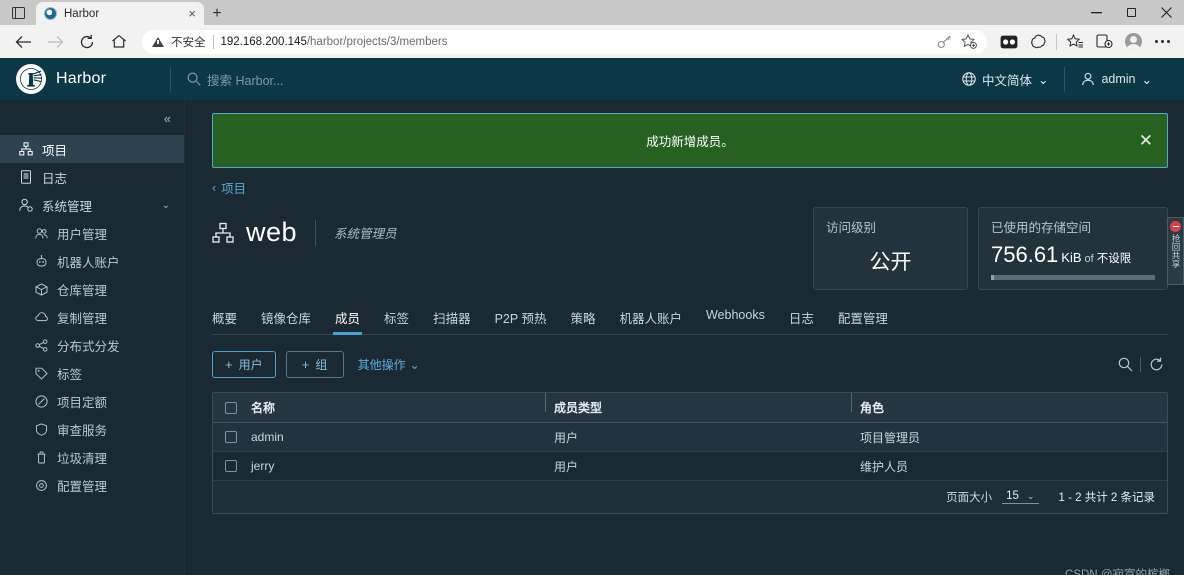 The height and width of the screenshot is (575, 1184). Describe the element at coordinates (158, 41) in the screenshot. I see `not-secure-icon` at that location.